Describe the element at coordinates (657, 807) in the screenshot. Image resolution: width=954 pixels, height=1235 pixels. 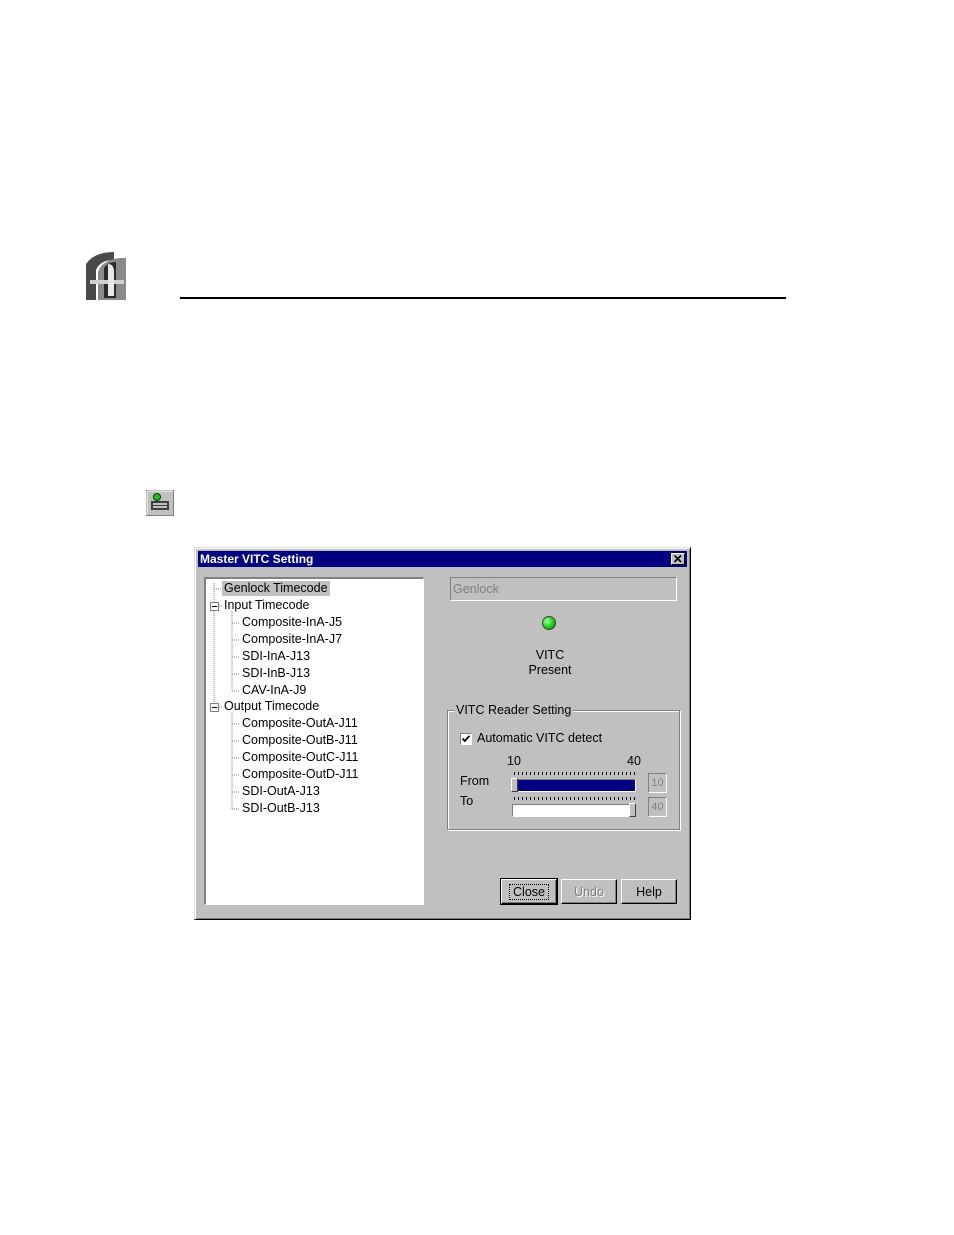
I see `to-value-field: 40` at that location.